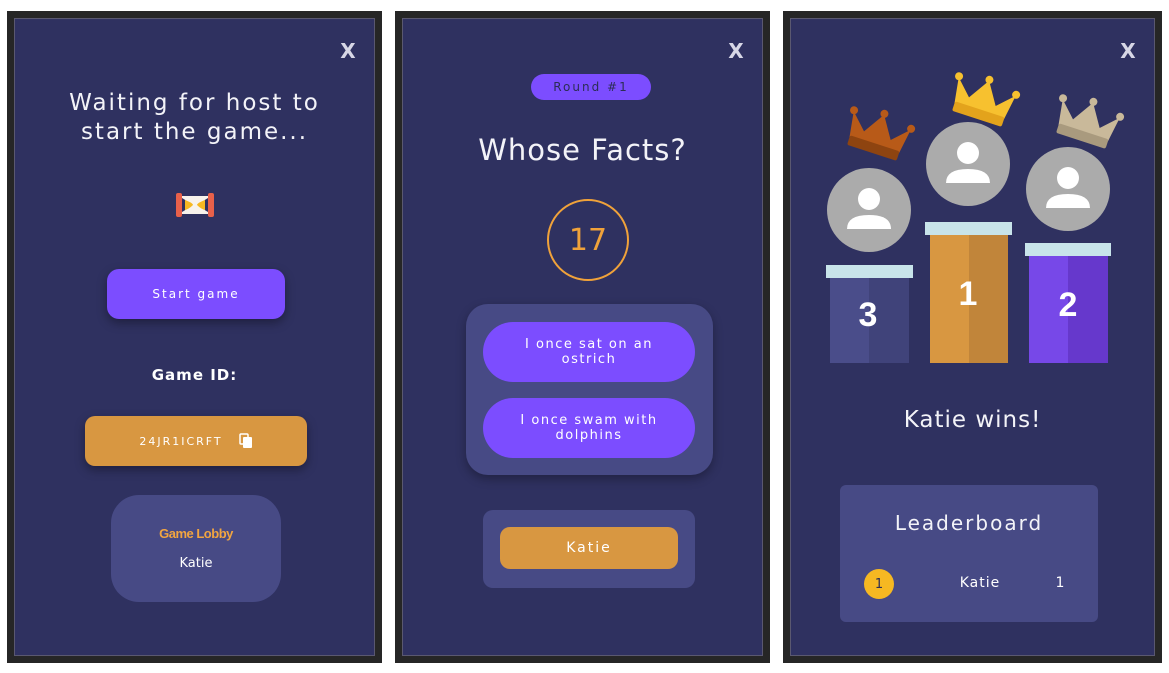 The height and width of the screenshot is (673, 1169). What do you see at coordinates (986, 99) in the screenshot?
I see `gold-crown-icon` at bounding box center [986, 99].